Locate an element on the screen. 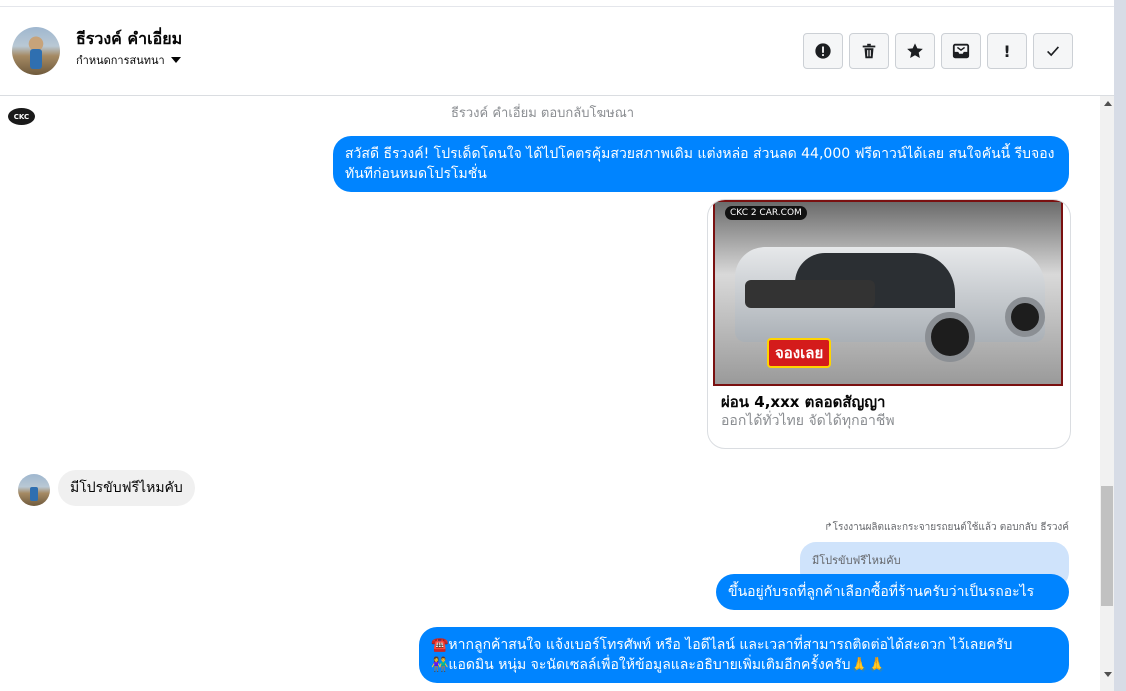 This screenshot has width=1126, height=691. conversation-header: ธีรวงค์ คำเอี่ยม กำหนดการสนทนา ! is located at coordinates (557, 51).